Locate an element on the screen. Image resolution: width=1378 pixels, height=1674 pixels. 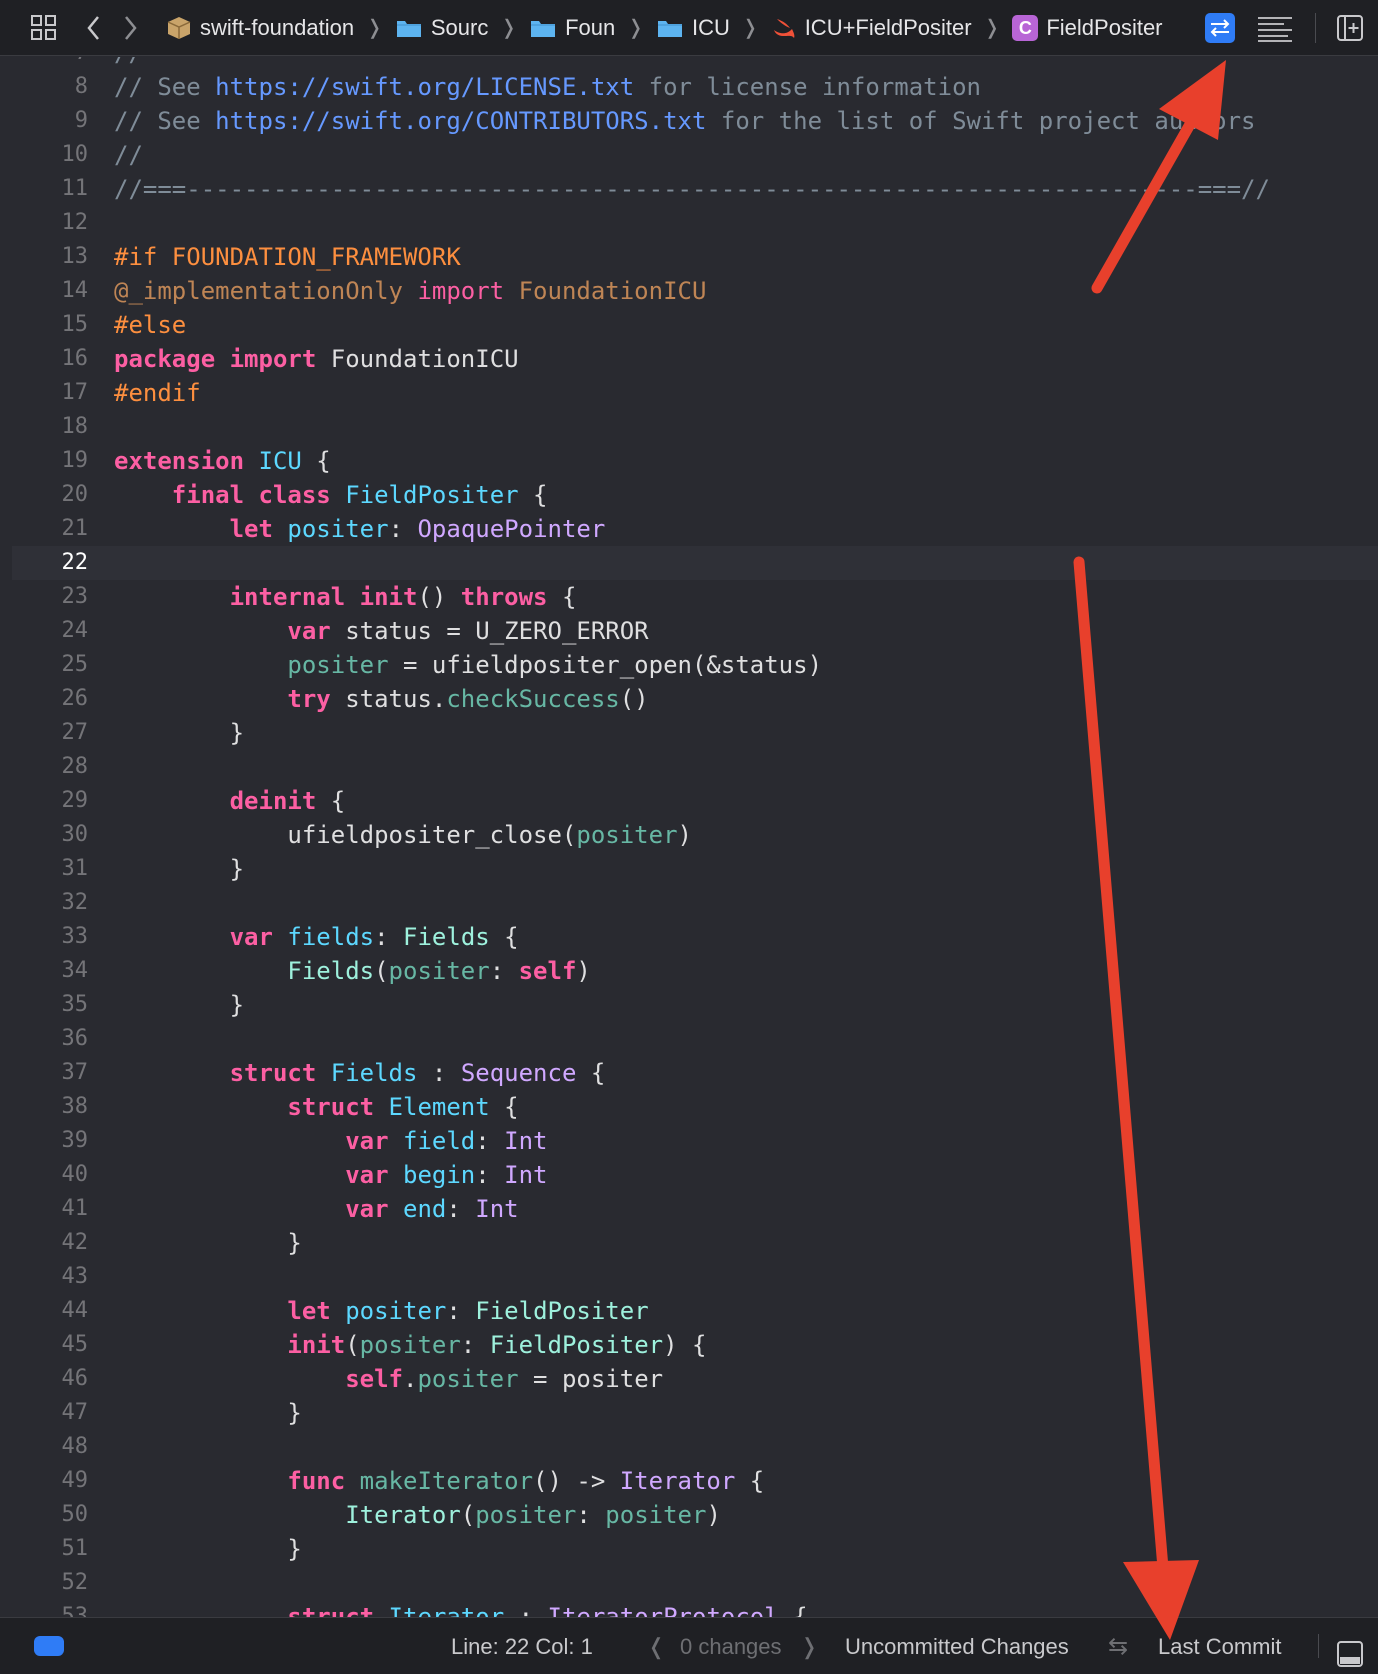
breadcrumb-icu: ICU is located at coordinates (693, 28).